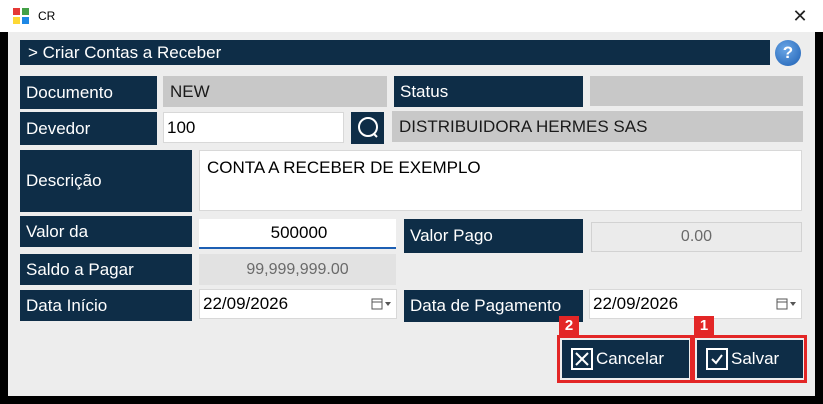 This screenshot has height=404, width=823. What do you see at coordinates (695, 304) in the screenshot?
I see `data-pagamento-picker: 22/09/2026` at bounding box center [695, 304].